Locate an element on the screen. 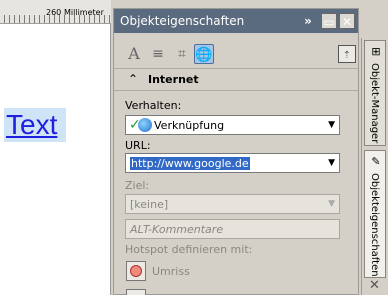 This screenshot has height=295, width=388. panel-titlebar: Objekteigenschaften » ▭ ✕ is located at coordinates (236, 21).